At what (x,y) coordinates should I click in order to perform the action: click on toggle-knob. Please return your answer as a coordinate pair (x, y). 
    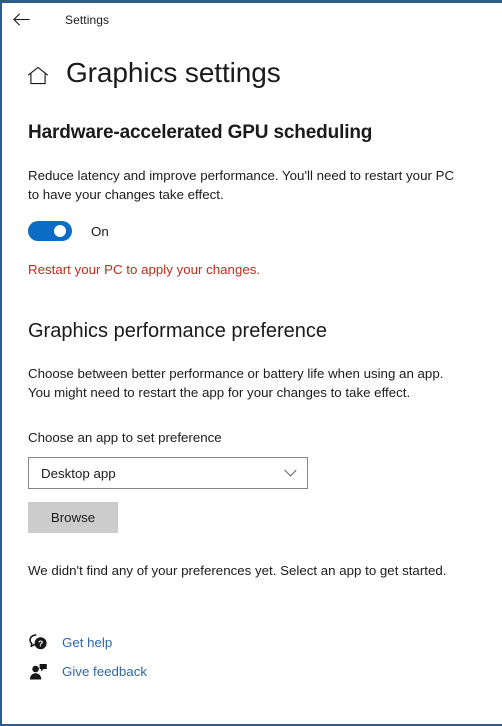
    Looking at the image, I should click on (60, 231).